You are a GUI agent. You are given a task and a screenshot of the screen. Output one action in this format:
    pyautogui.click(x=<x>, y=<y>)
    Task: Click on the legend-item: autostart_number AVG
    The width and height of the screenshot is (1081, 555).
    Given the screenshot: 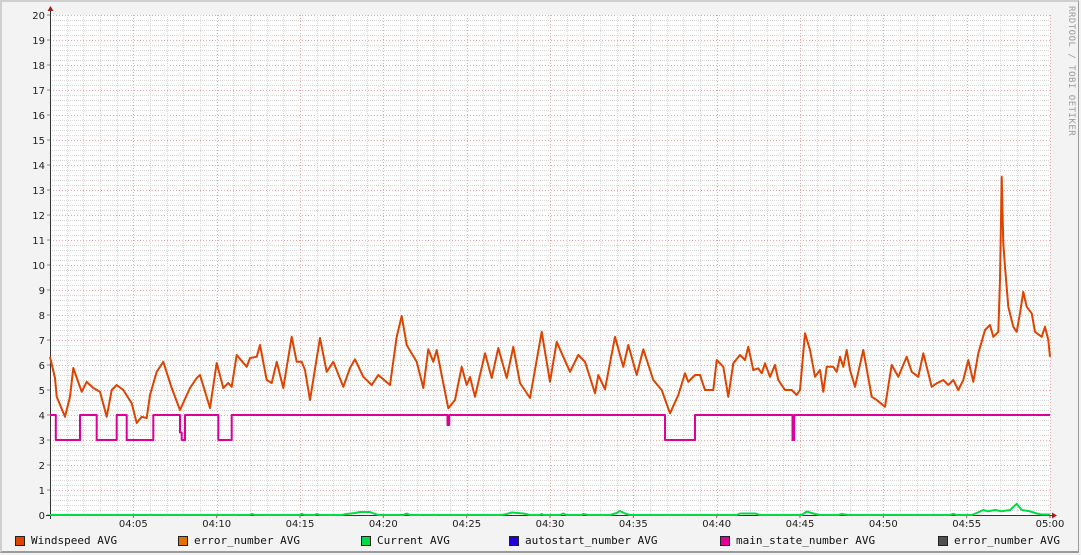 What is the action you would take?
    pyautogui.click(x=583, y=540)
    